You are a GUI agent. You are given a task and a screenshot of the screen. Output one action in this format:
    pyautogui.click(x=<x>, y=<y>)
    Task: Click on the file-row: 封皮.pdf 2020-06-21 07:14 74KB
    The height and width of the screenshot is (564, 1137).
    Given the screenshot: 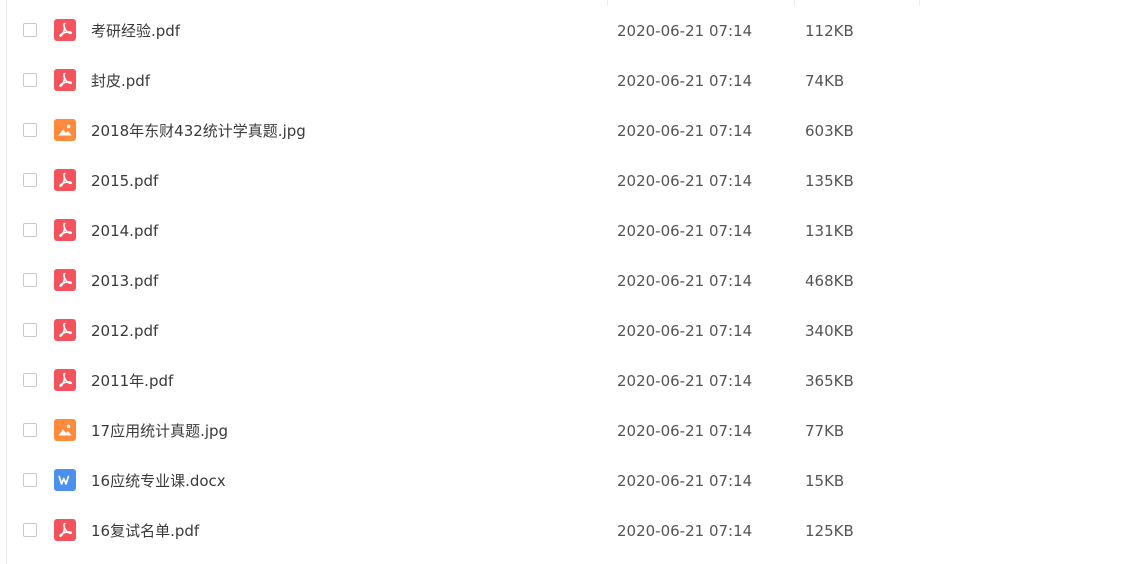 What is the action you would take?
    pyautogui.click(x=572, y=81)
    